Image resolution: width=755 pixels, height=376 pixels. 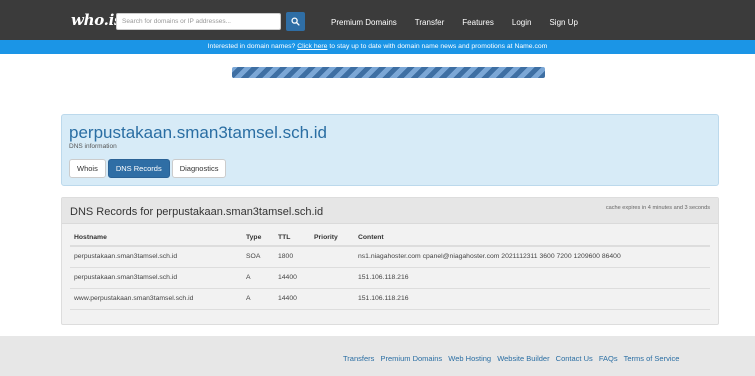 What do you see at coordinates (523, 358) in the screenshot?
I see `footer-link-website-builder: Website Builder` at bounding box center [523, 358].